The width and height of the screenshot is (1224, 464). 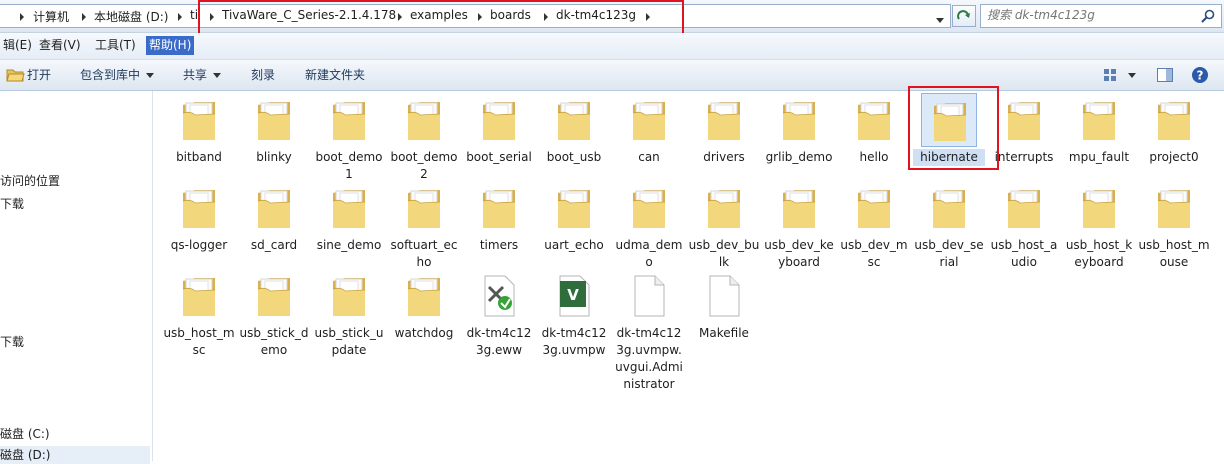 I want to click on file-item: Makefile, so click(x=724, y=305).